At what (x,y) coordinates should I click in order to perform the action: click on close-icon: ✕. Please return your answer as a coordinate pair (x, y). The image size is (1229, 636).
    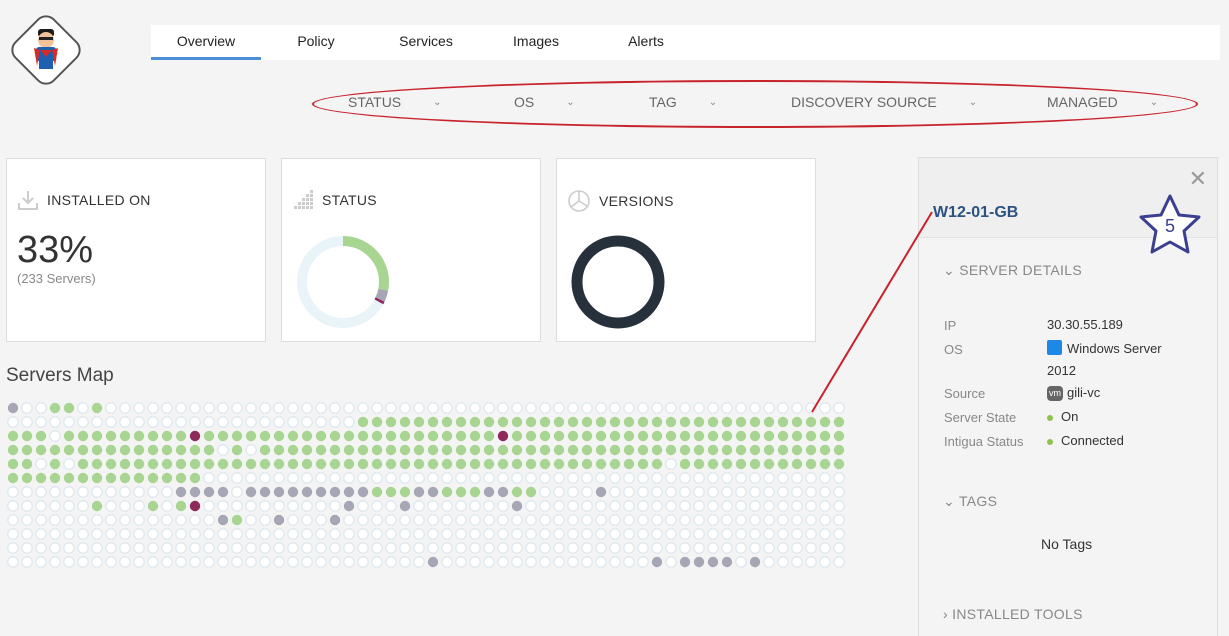
    Looking at the image, I should click on (1198, 179).